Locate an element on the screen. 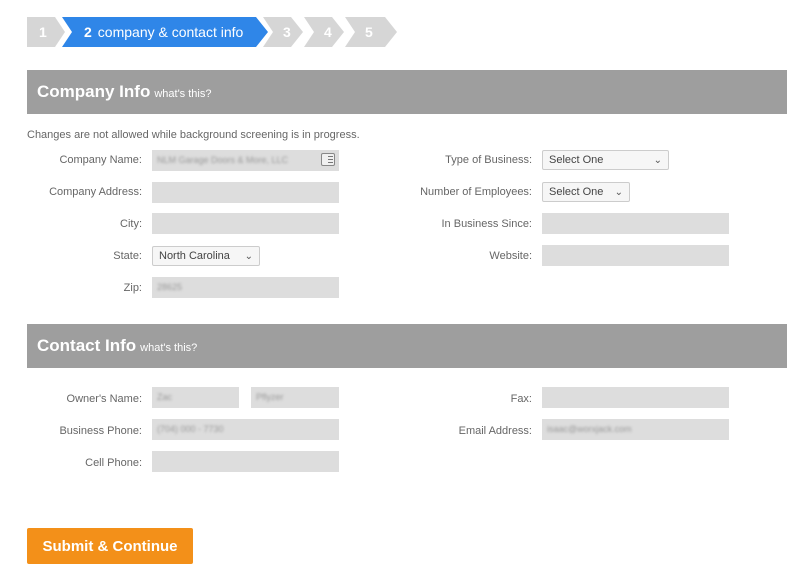 Image resolution: width=802 pixels, height=566 pixels. number-of-employees-value: Select One is located at coordinates (576, 192).